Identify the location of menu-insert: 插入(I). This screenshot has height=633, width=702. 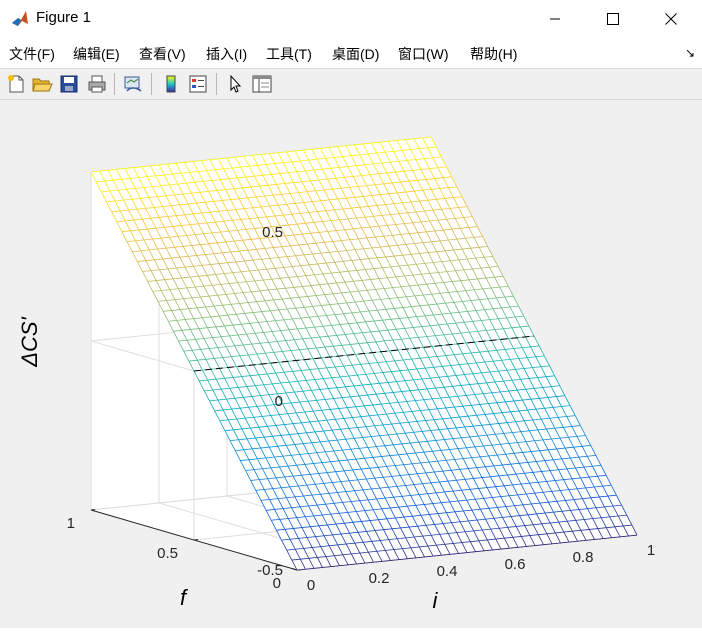
(226, 54).